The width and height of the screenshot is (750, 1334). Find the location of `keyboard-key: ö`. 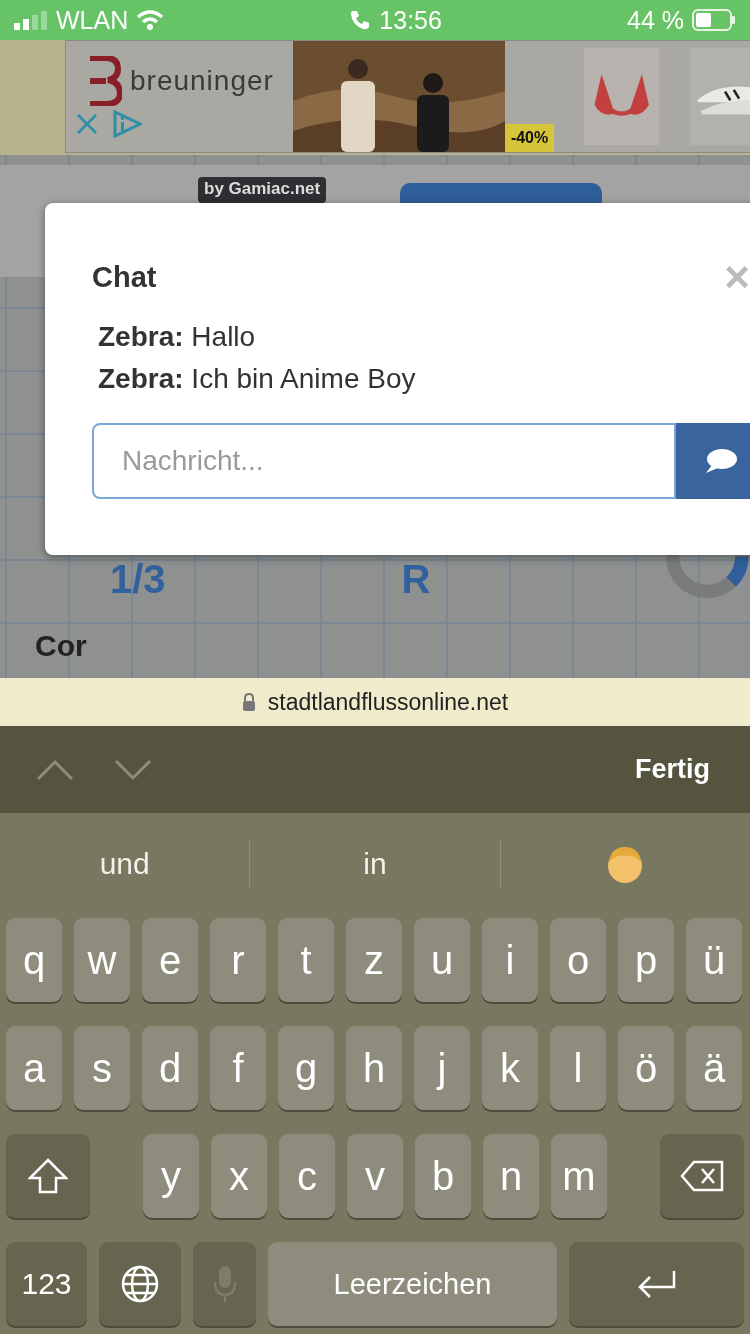

keyboard-key: ö is located at coordinates (646, 1068).